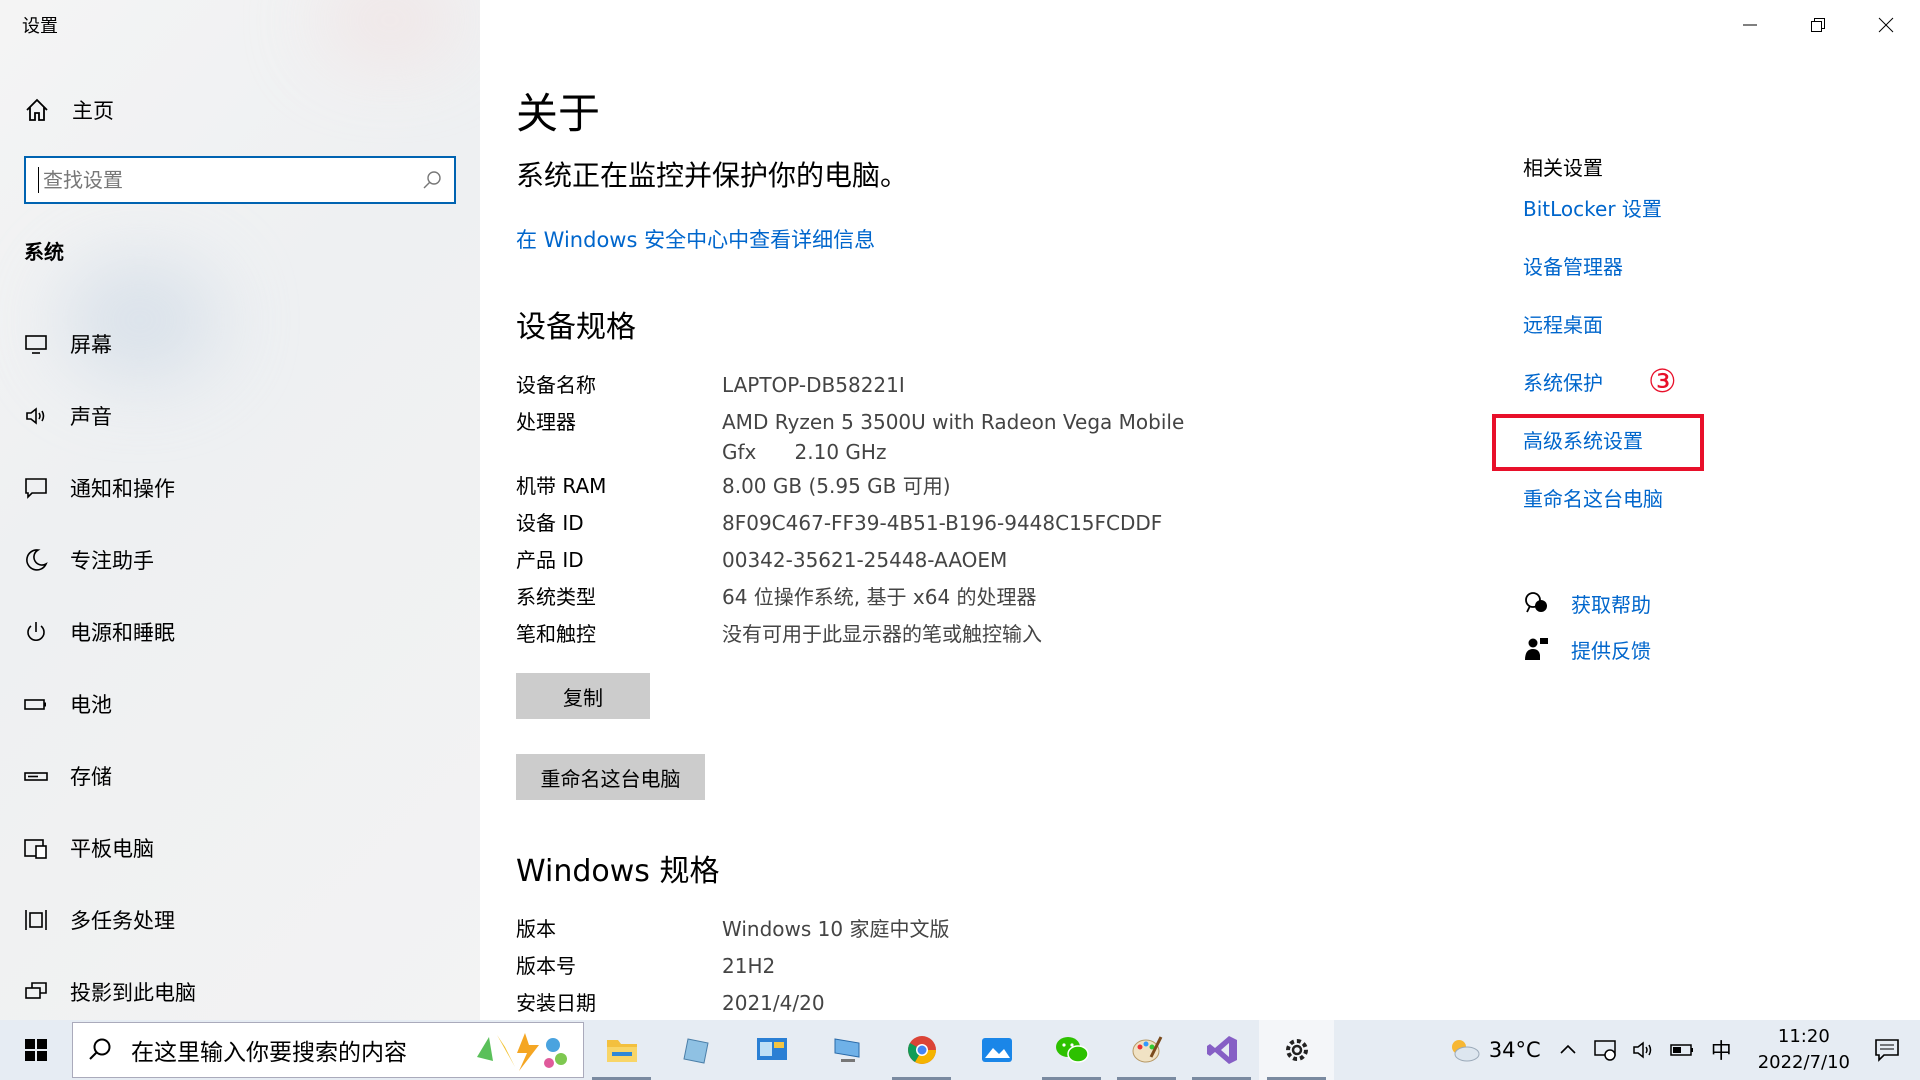 Image resolution: width=1920 pixels, height=1080 pixels. What do you see at coordinates (69, 110) in the screenshot?
I see `home-nav-item: 主页` at bounding box center [69, 110].